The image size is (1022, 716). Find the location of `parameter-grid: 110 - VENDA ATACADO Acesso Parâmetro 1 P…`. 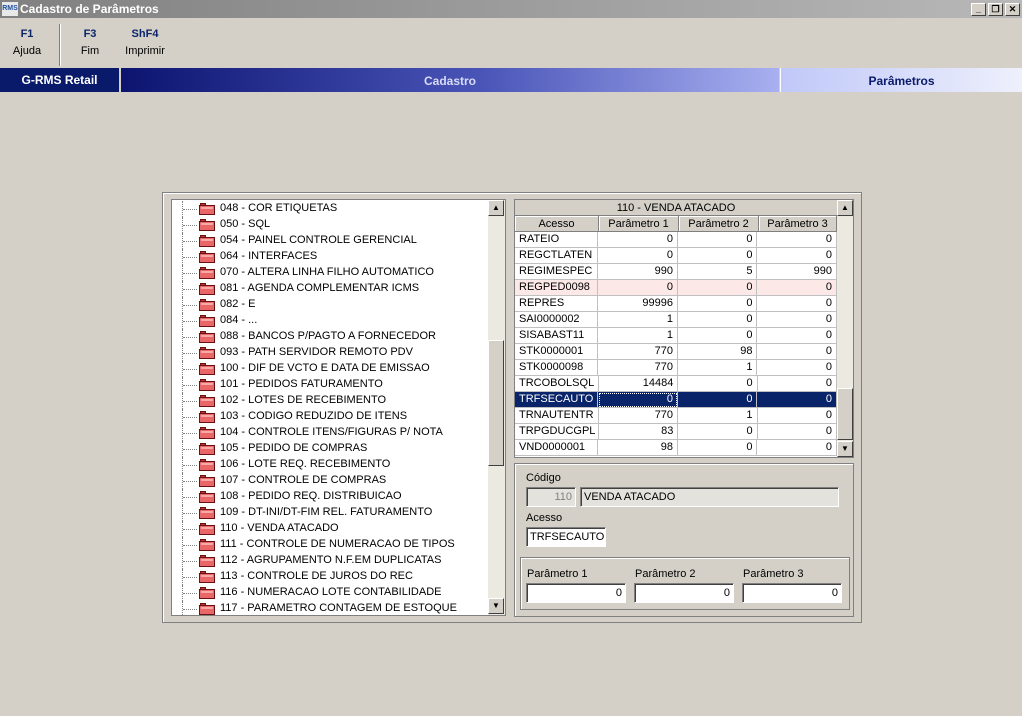

parameter-grid: 110 - VENDA ATACADO Acesso Parâmetro 1 P… is located at coordinates (684, 328).